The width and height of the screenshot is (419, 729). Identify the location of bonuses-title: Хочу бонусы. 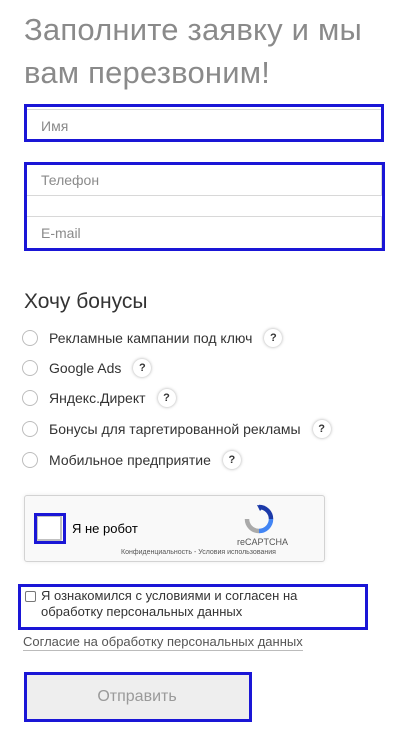
(86, 301).